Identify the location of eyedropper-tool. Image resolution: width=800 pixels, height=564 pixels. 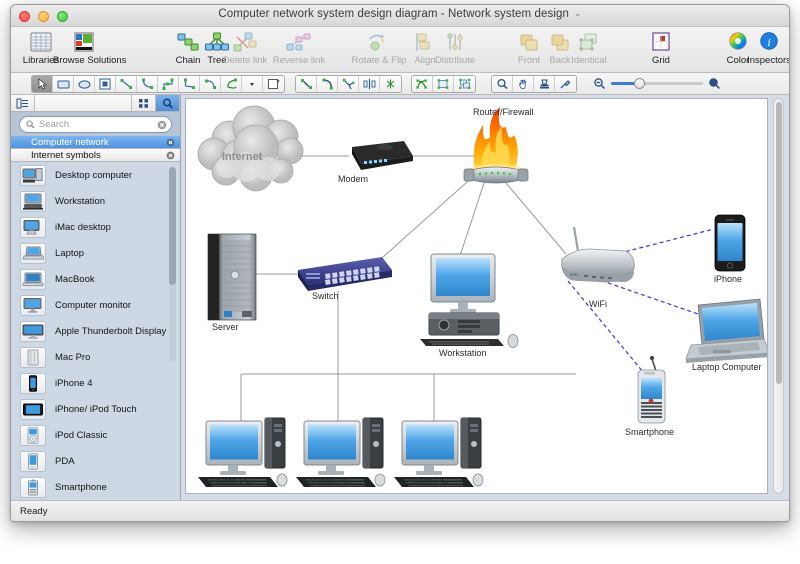
(565, 84).